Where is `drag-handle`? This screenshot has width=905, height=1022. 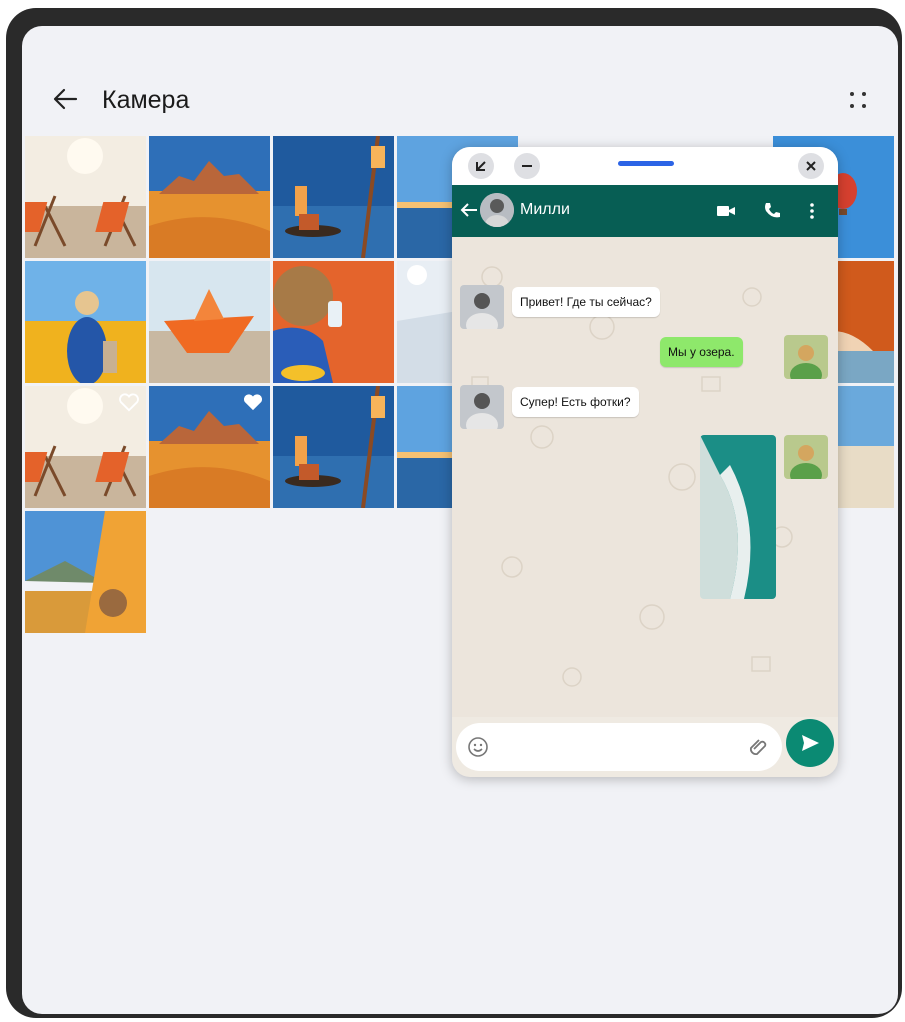
drag-handle is located at coordinates (646, 163).